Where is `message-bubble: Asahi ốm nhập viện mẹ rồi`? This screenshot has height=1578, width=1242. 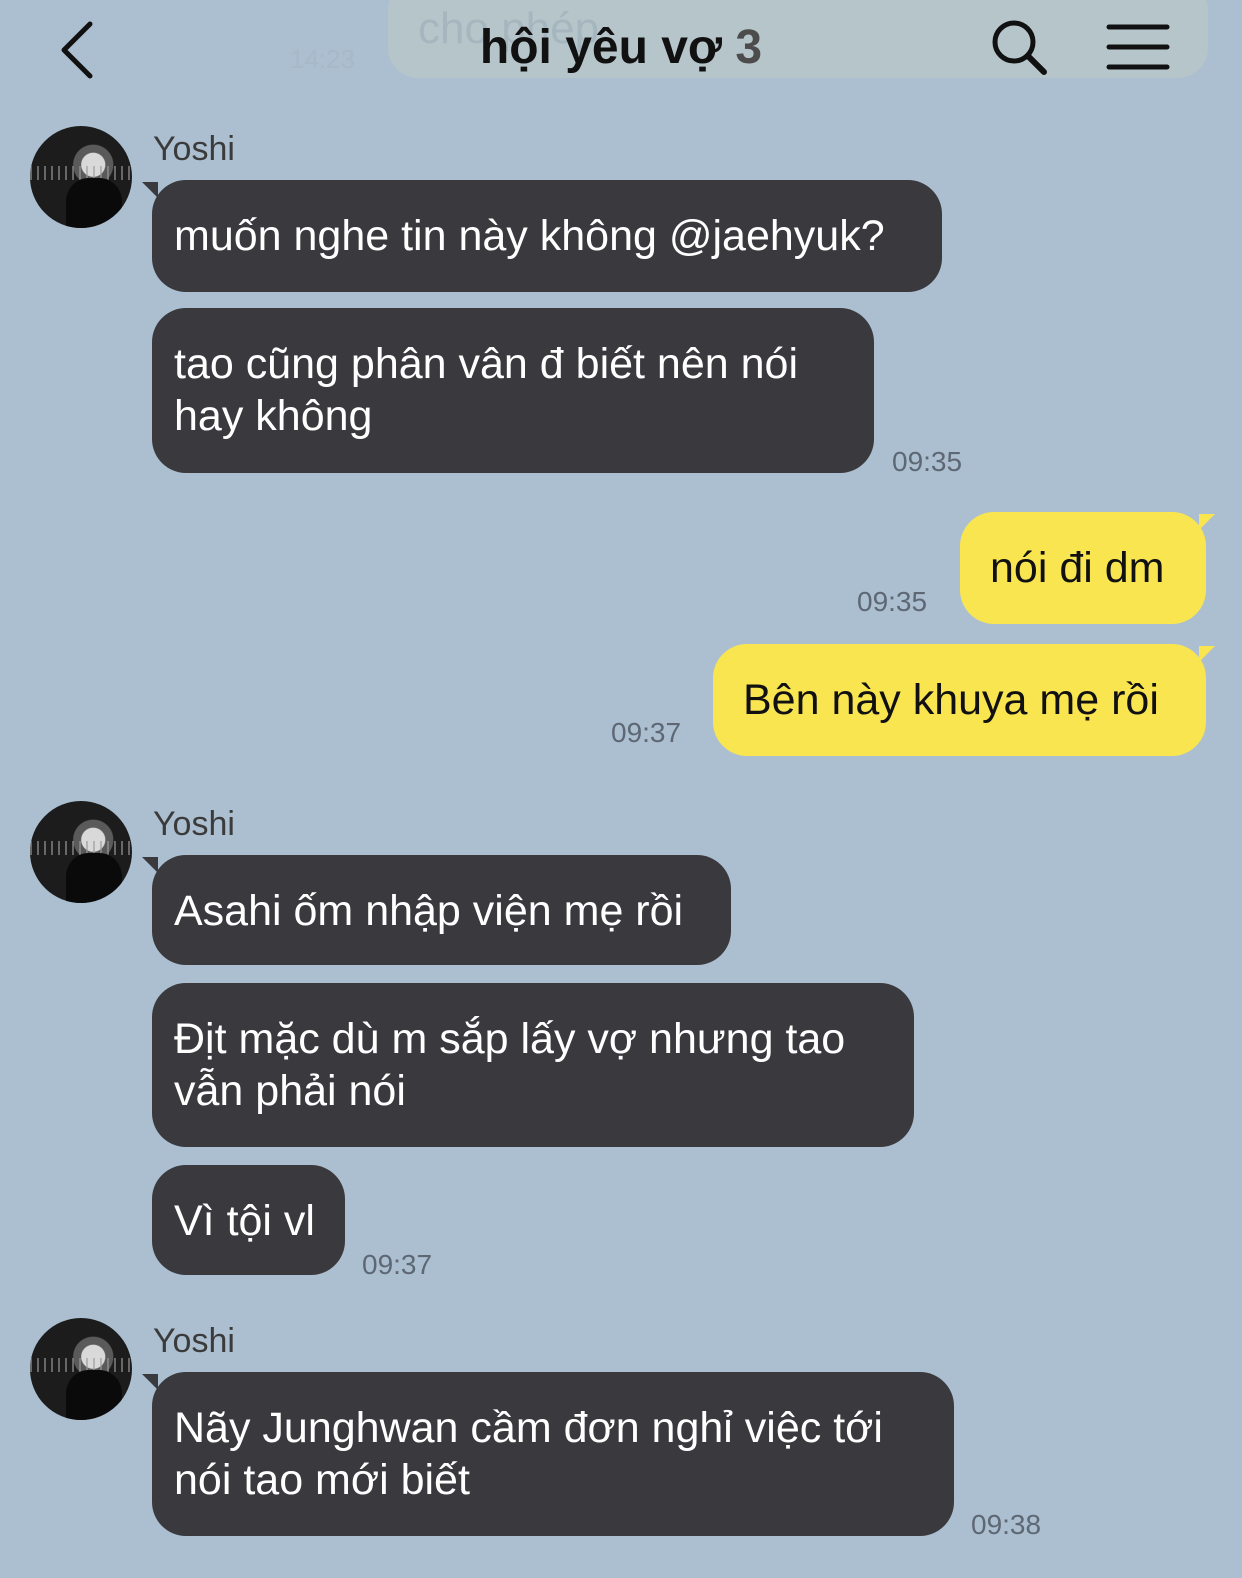
message-bubble: Asahi ốm nhập viện mẹ rồi is located at coordinates (436, 910).